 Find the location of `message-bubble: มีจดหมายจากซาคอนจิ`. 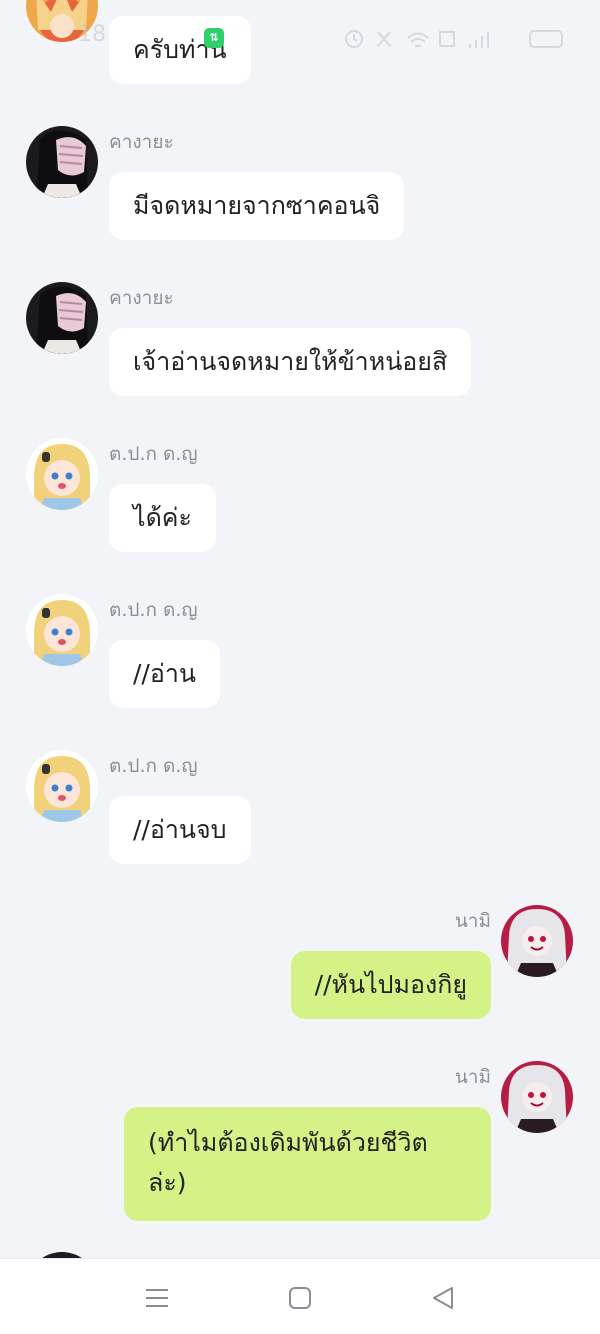

message-bubble: มีจดหมายจากซาคอนจิ is located at coordinates (257, 206).